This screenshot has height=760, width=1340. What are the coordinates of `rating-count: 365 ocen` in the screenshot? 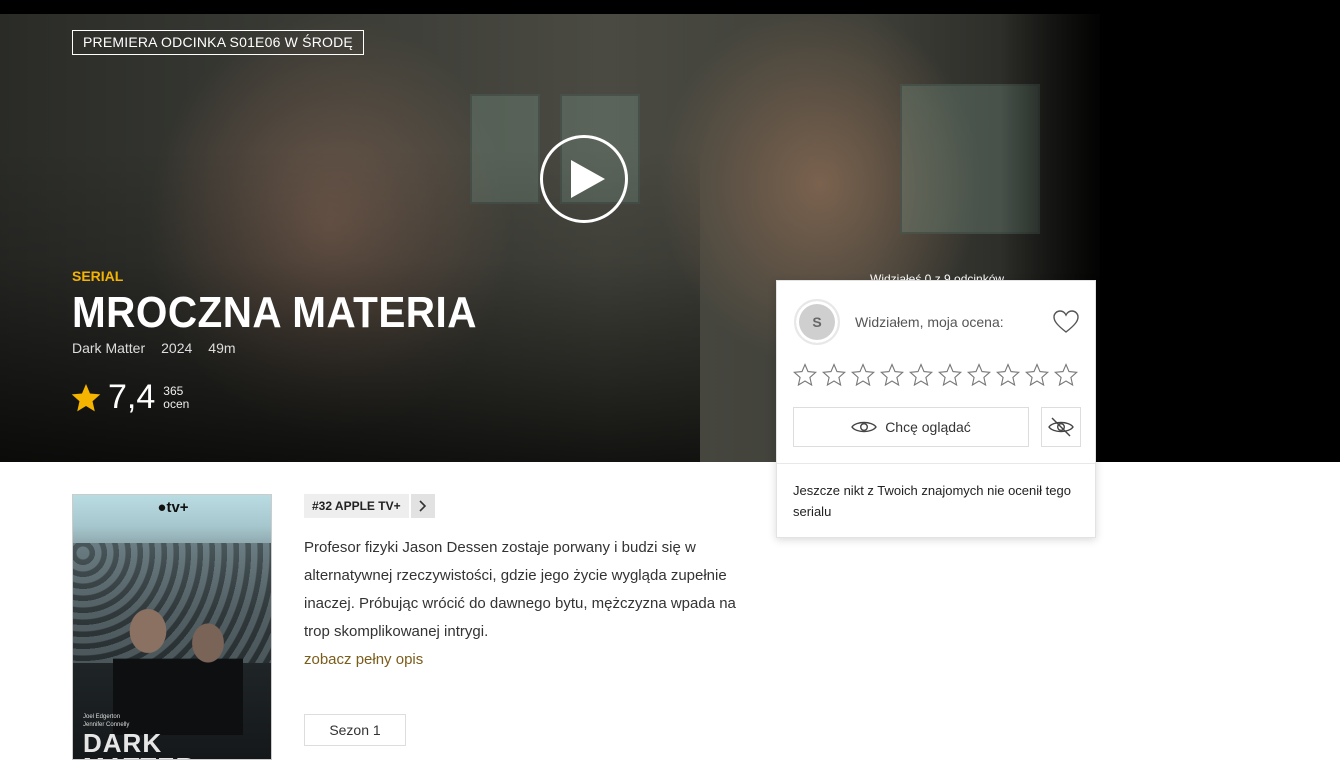 It's located at (176, 397).